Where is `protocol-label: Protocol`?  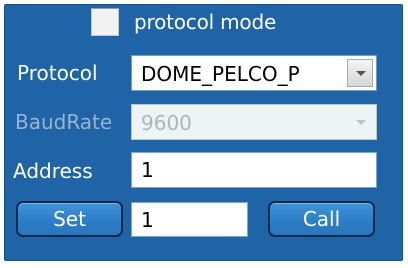 protocol-label: Protocol is located at coordinates (57, 73).